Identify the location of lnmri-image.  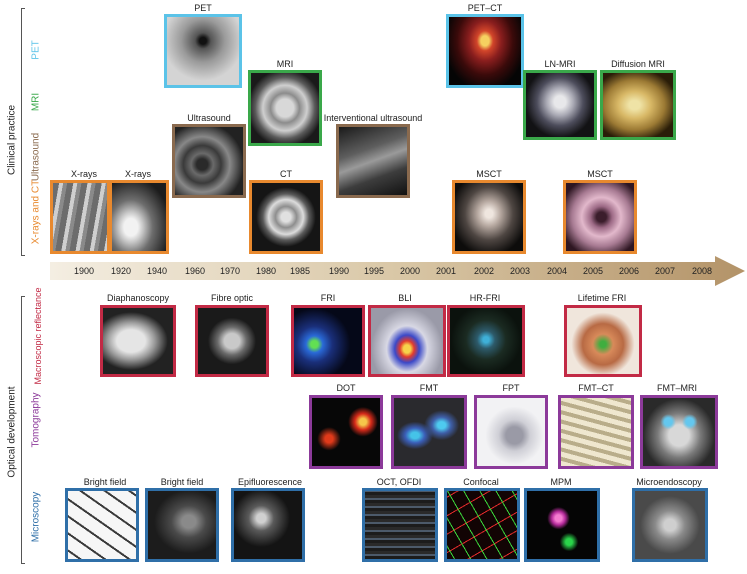
(560, 105).